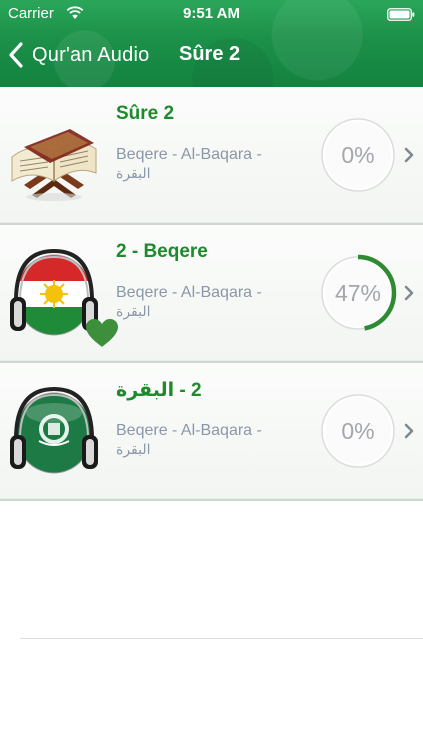  I want to click on separator-line, so click(221, 638).